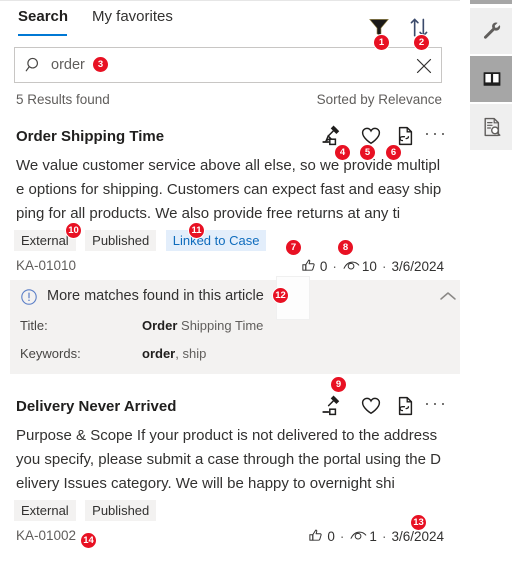  I want to click on result-tags: External Published, so click(87, 511).